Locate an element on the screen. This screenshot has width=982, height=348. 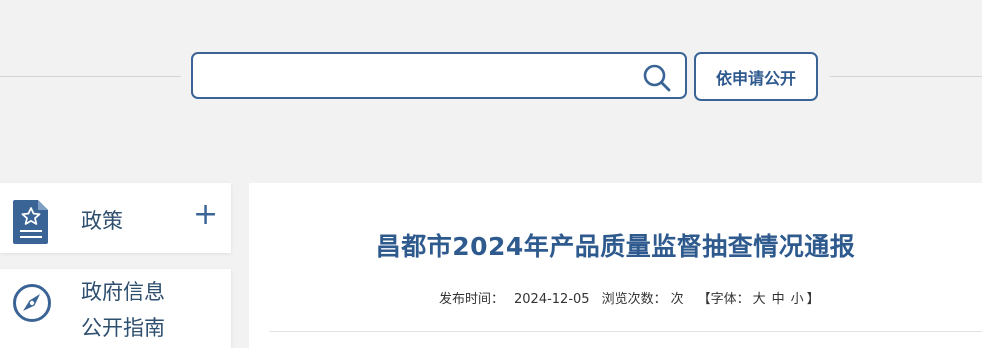
header-divider-right is located at coordinates (906, 76).